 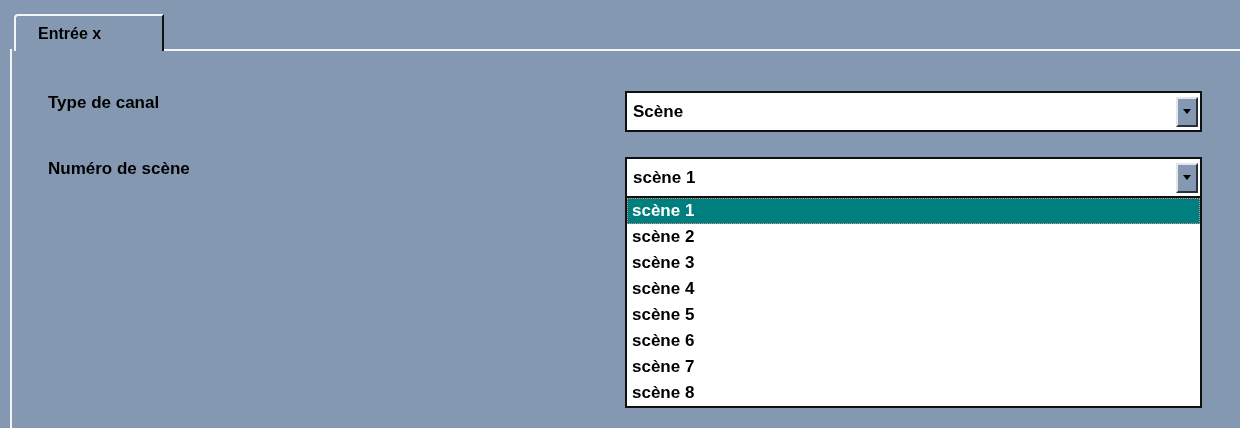 What do you see at coordinates (913, 367) in the screenshot?
I see `dropdown-option: scène 7` at bounding box center [913, 367].